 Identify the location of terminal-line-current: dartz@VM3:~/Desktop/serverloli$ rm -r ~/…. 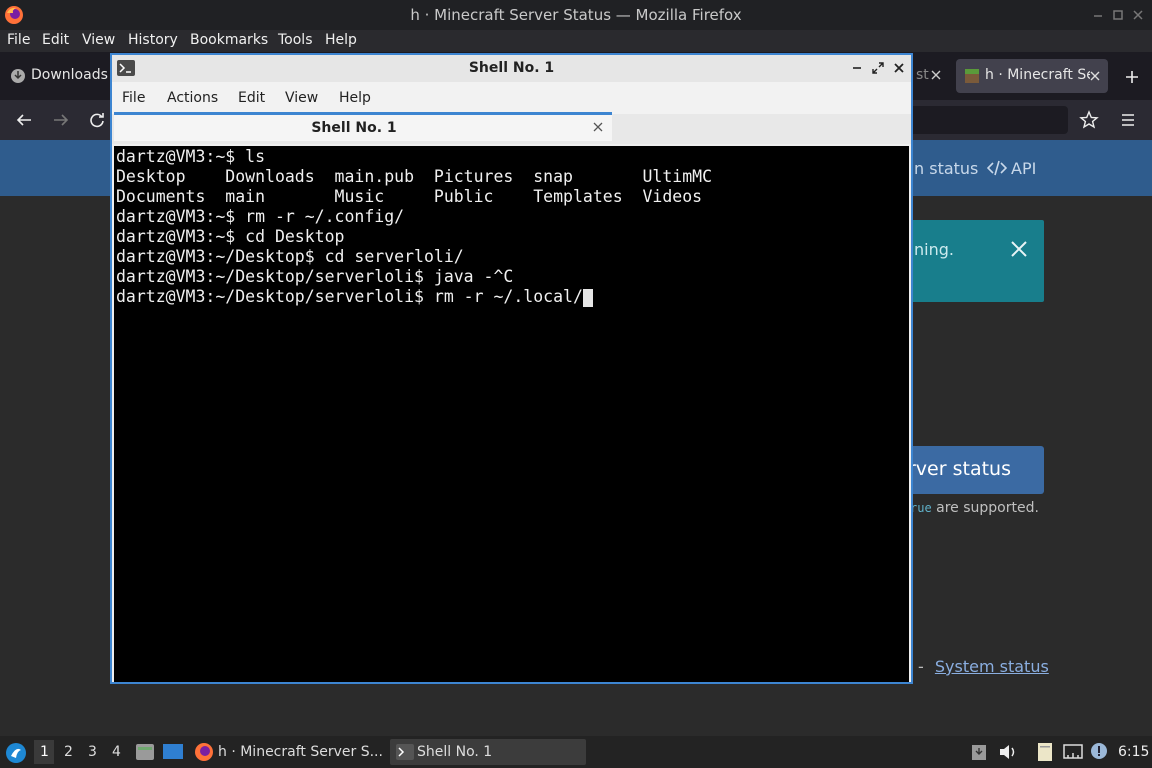
(354, 297).